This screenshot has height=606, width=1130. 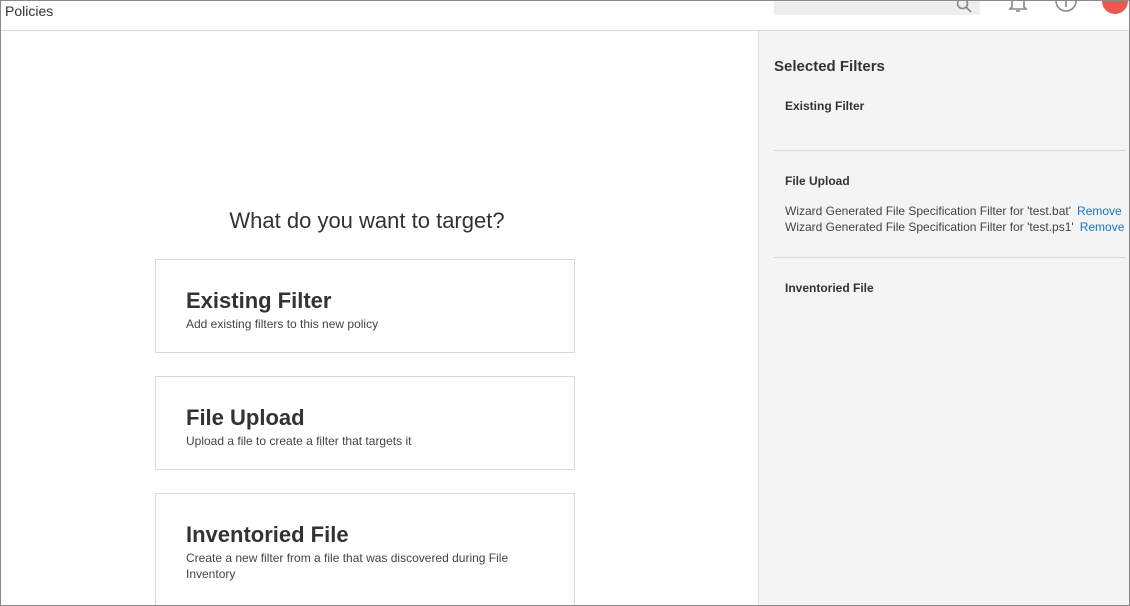 What do you see at coordinates (964, 6) in the screenshot?
I see `search-icon` at bounding box center [964, 6].